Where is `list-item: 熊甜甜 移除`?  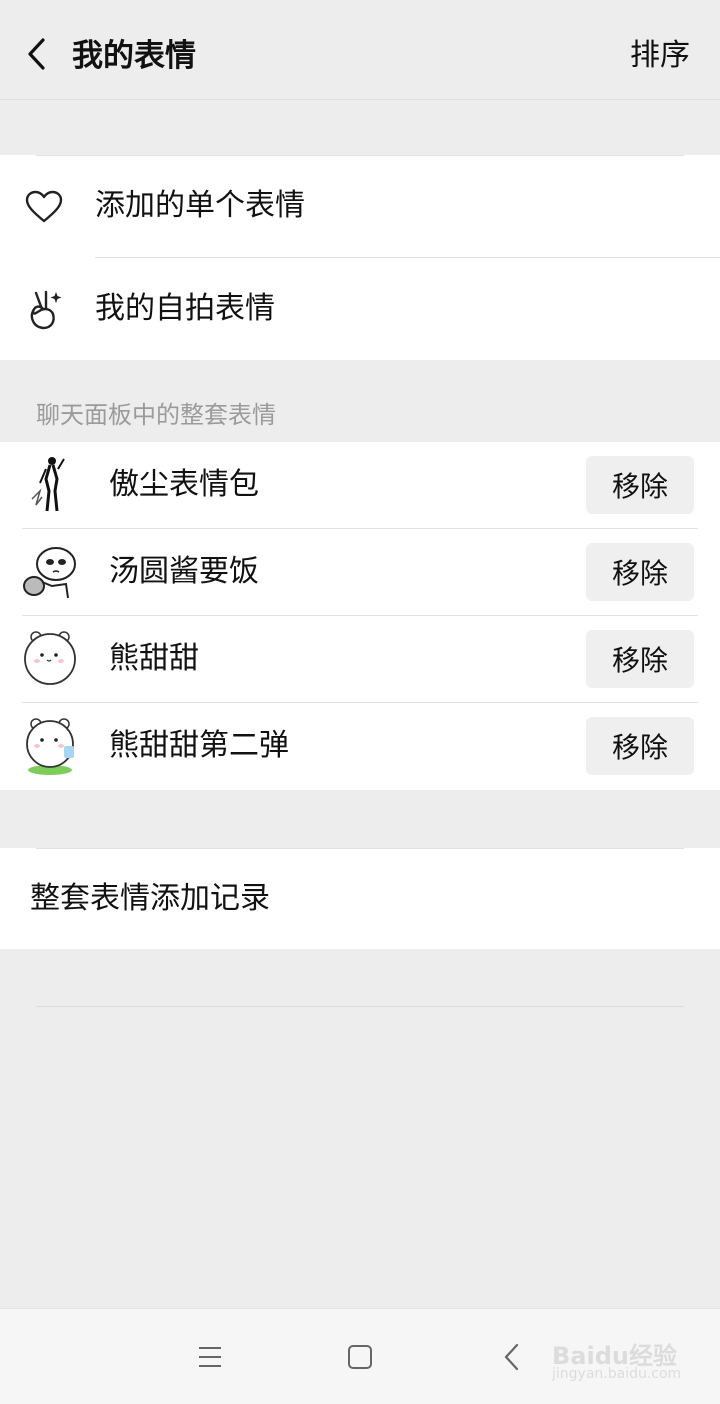
list-item: 熊甜甜 移除 is located at coordinates (360, 659).